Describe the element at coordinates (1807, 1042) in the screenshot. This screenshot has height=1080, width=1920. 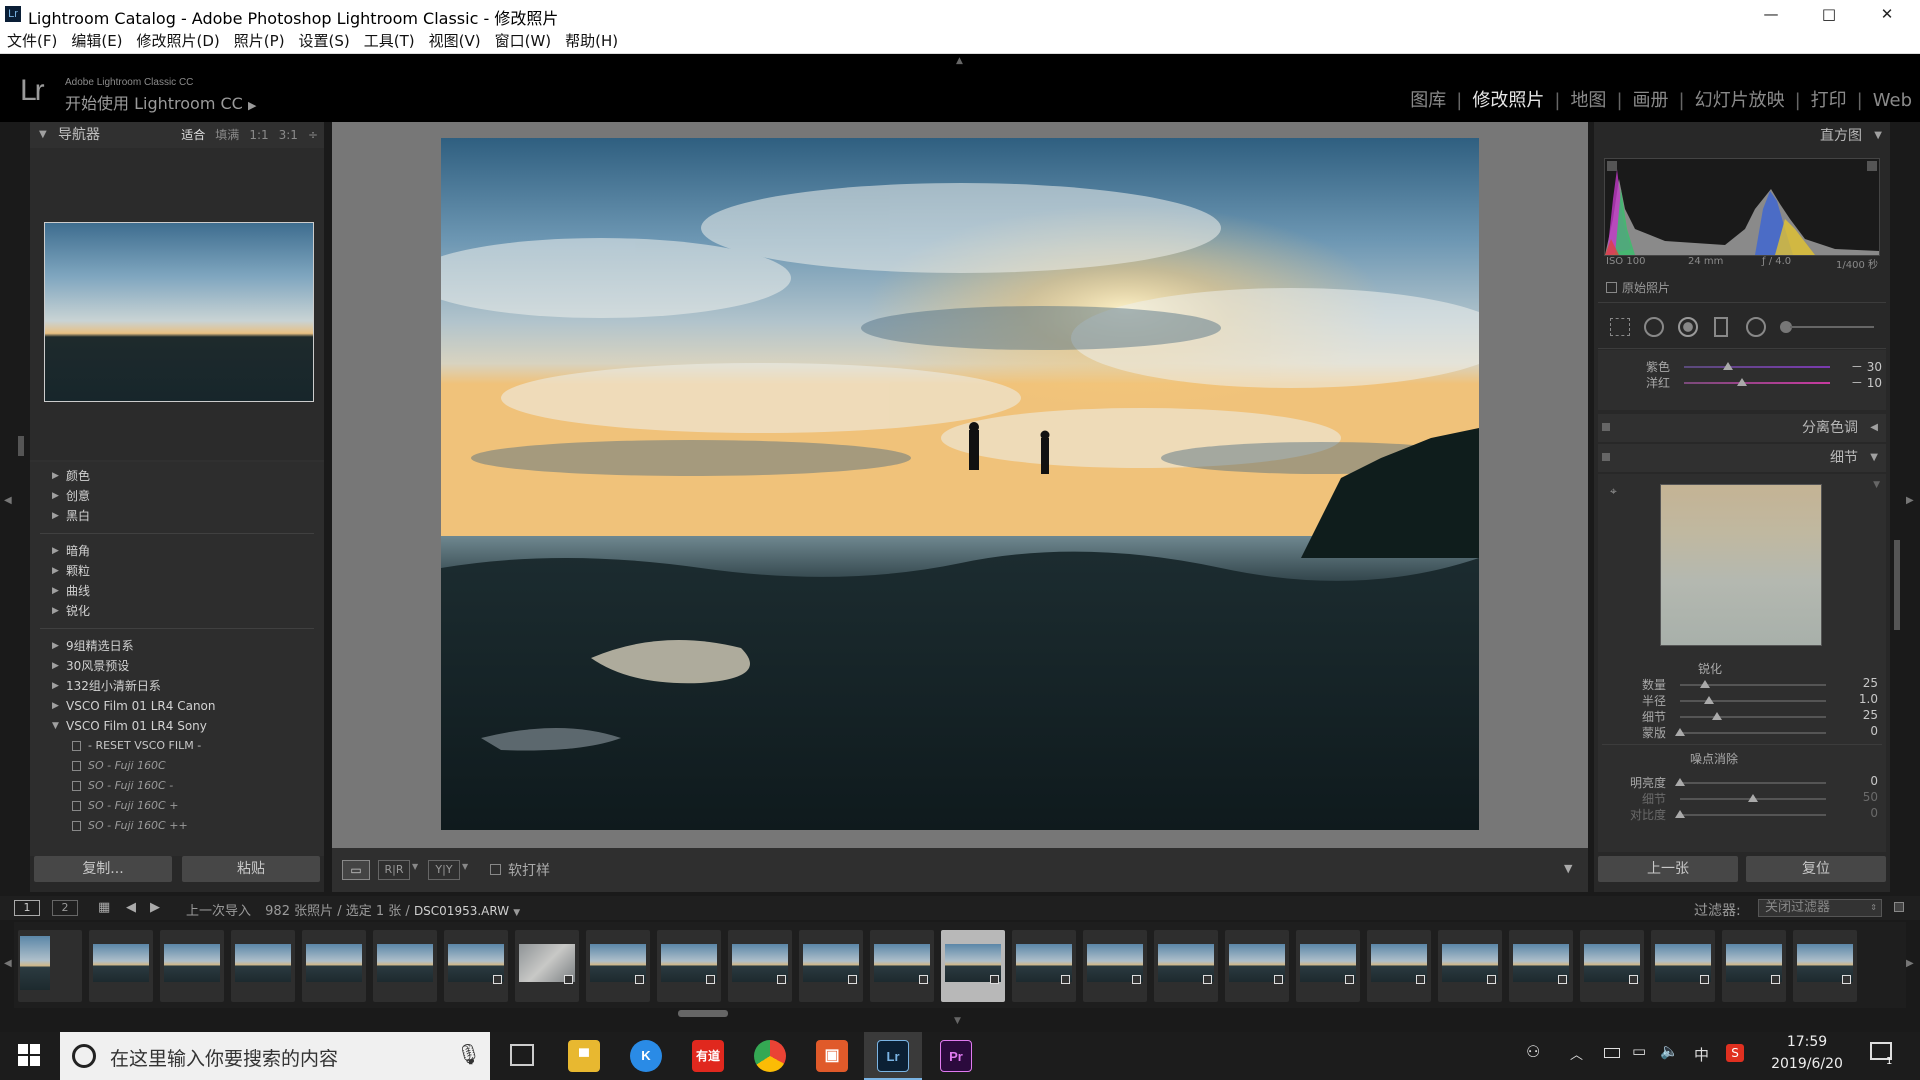
I see `clock-time: 17:59` at that location.